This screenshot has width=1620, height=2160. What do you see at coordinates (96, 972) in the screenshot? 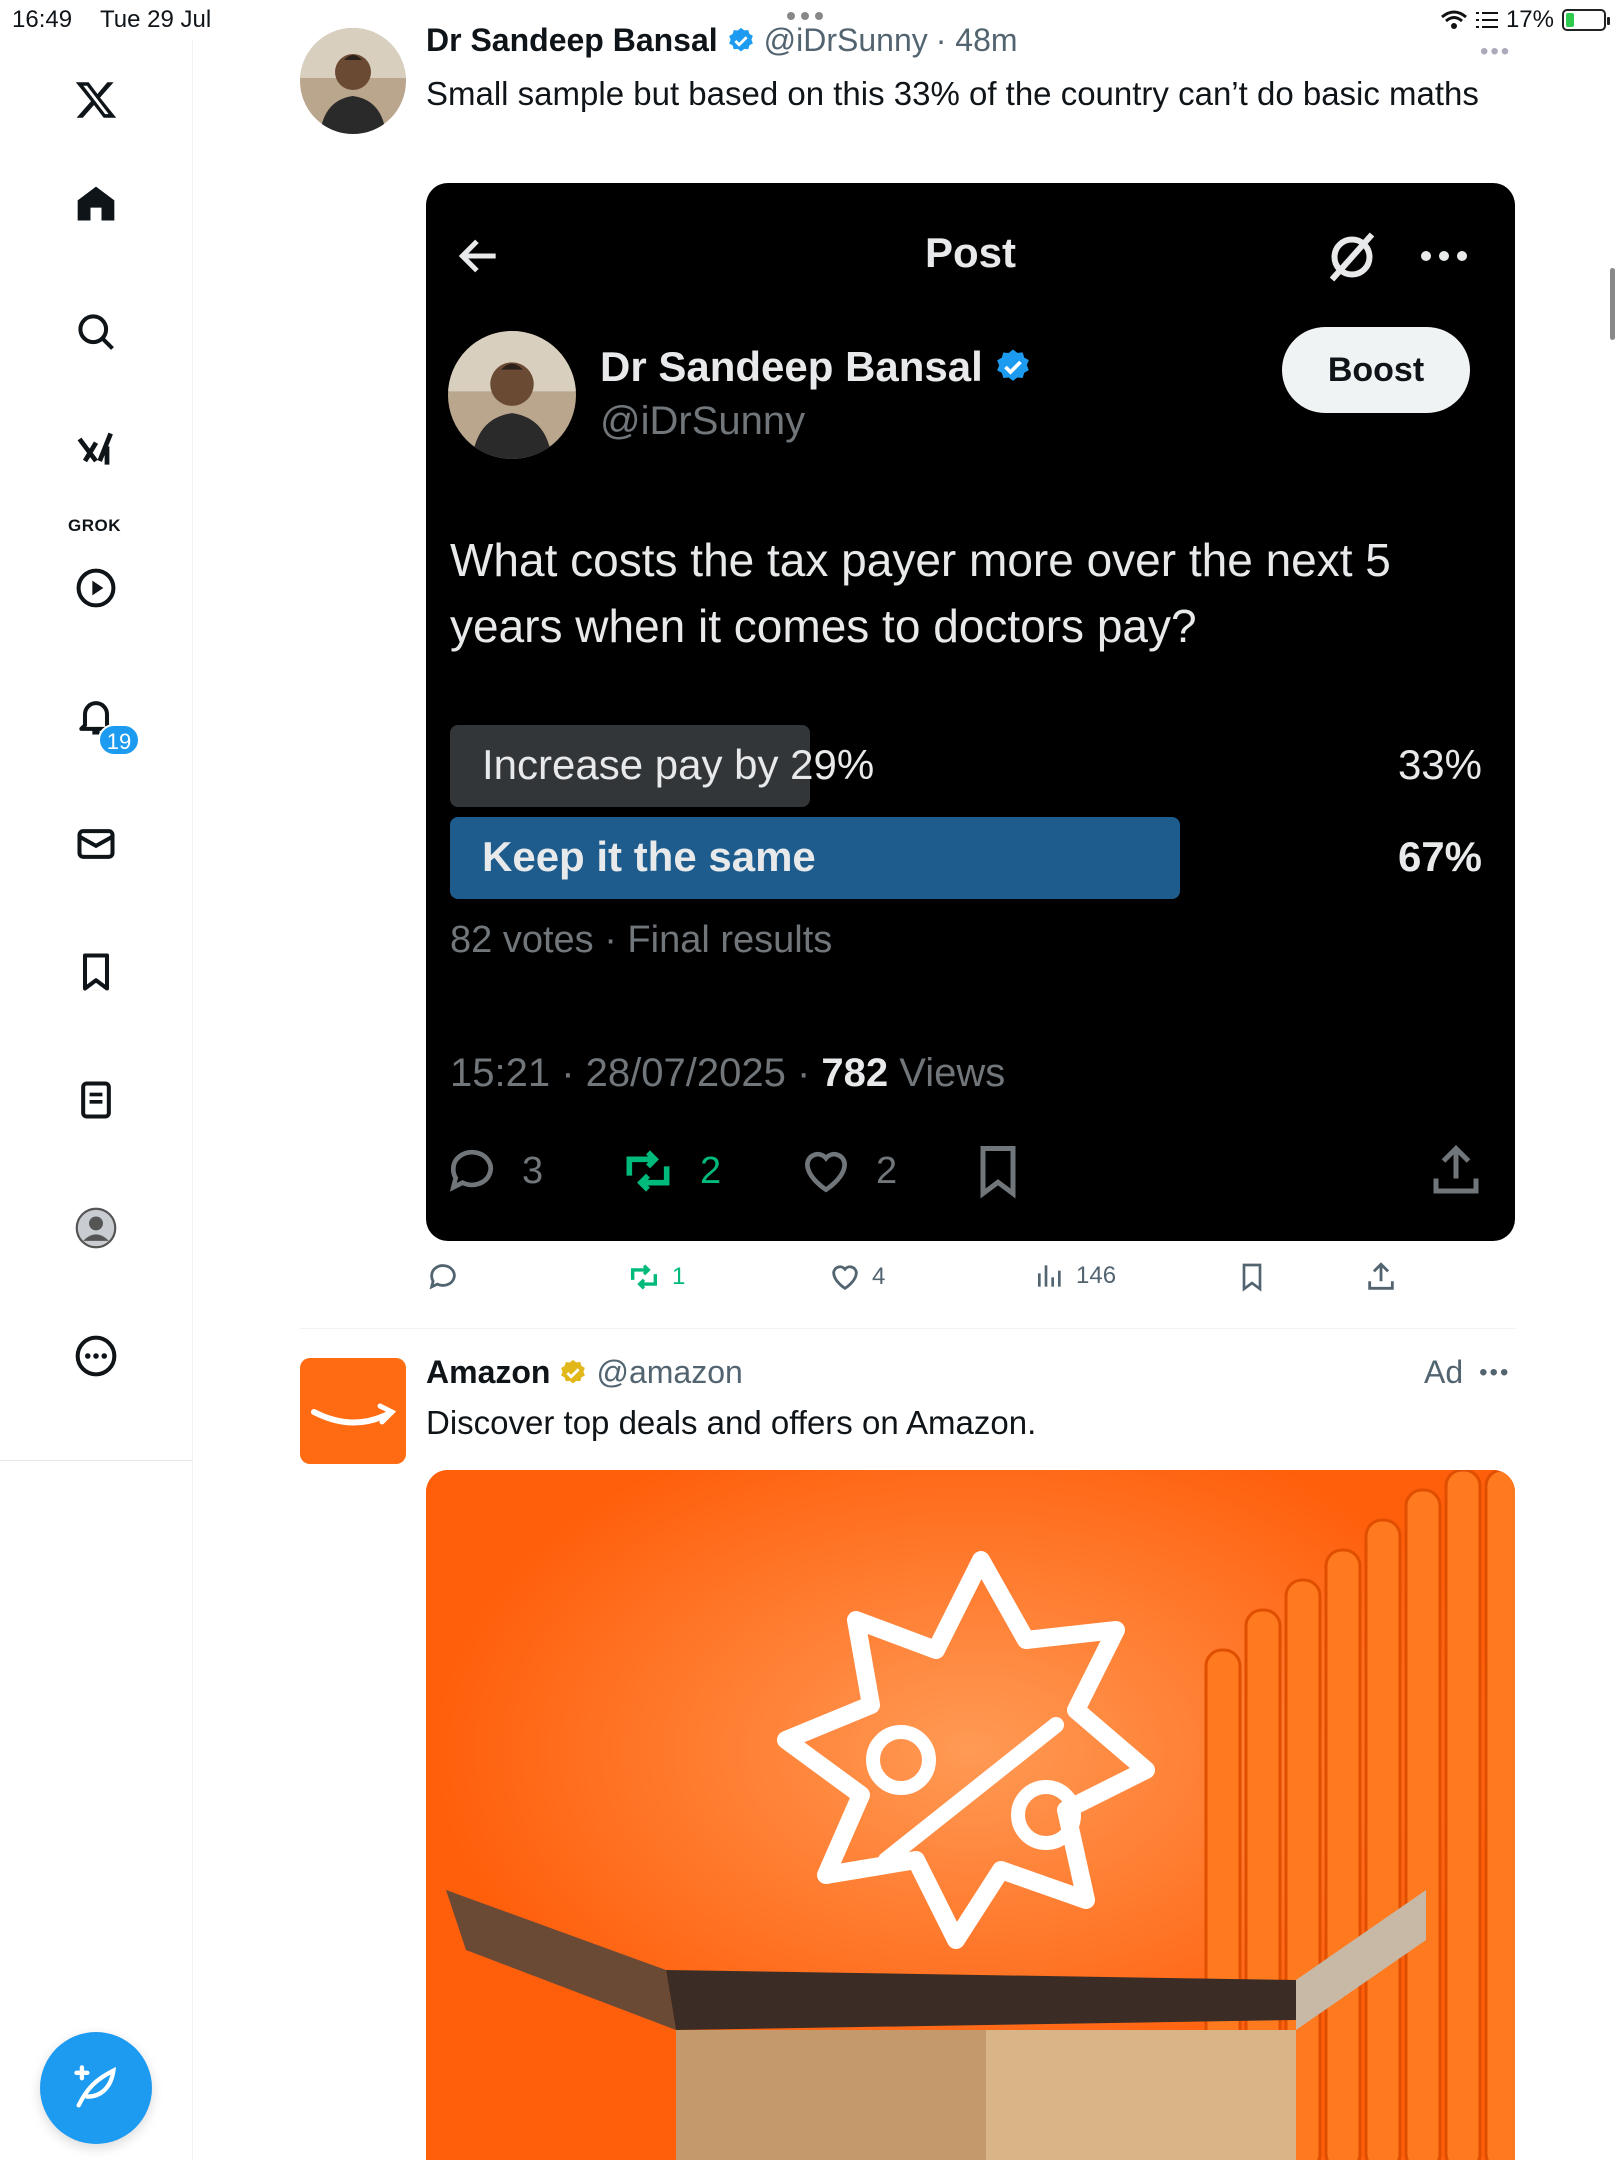
I see `bookmarks-icon` at bounding box center [96, 972].